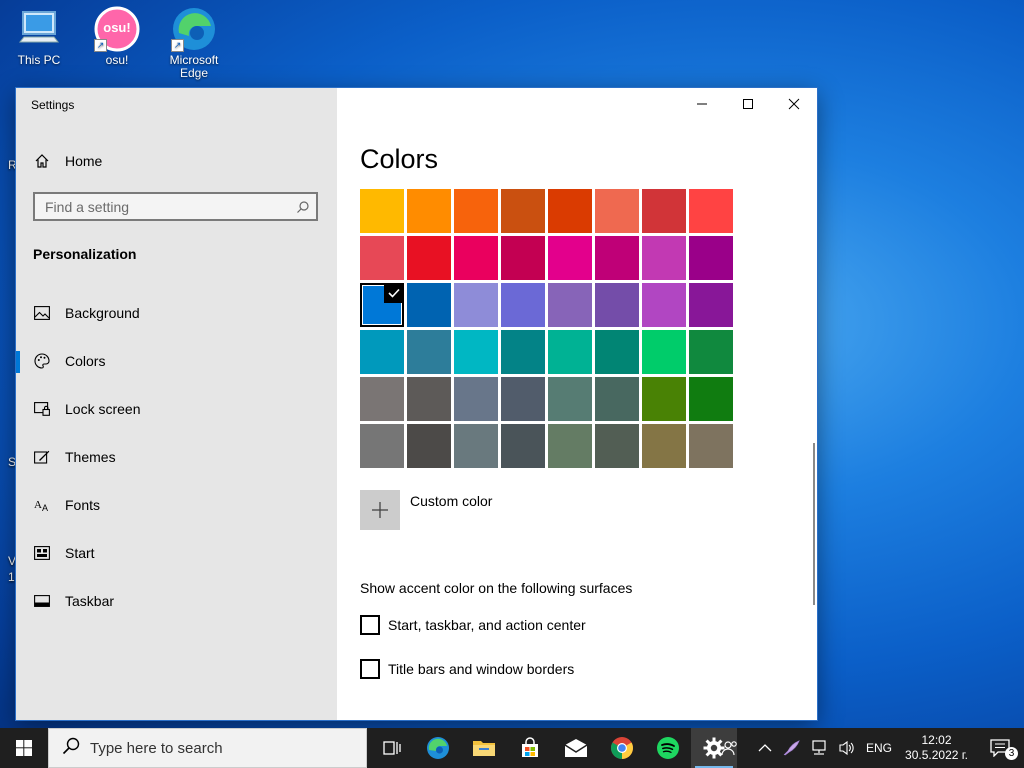 Image resolution: width=1024 pixels, height=768 pixels. What do you see at coordinates (730, 748) in the screenshot?
I see `people-button` at bounding box center [730, 748].